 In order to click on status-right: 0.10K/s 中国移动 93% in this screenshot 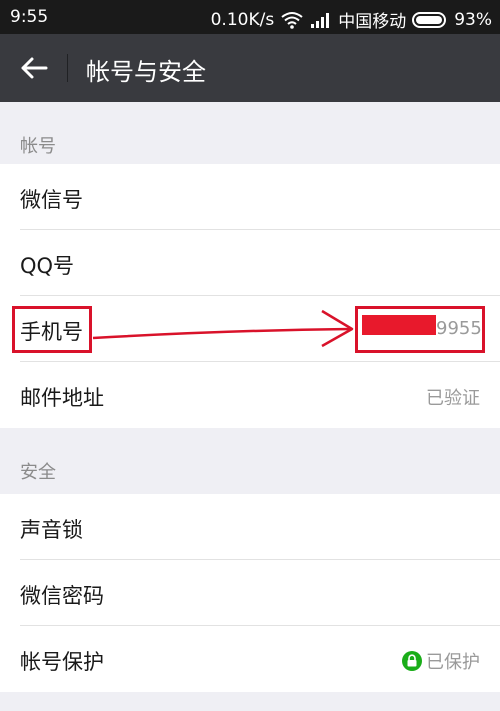, I will do `click(351, 20)`.